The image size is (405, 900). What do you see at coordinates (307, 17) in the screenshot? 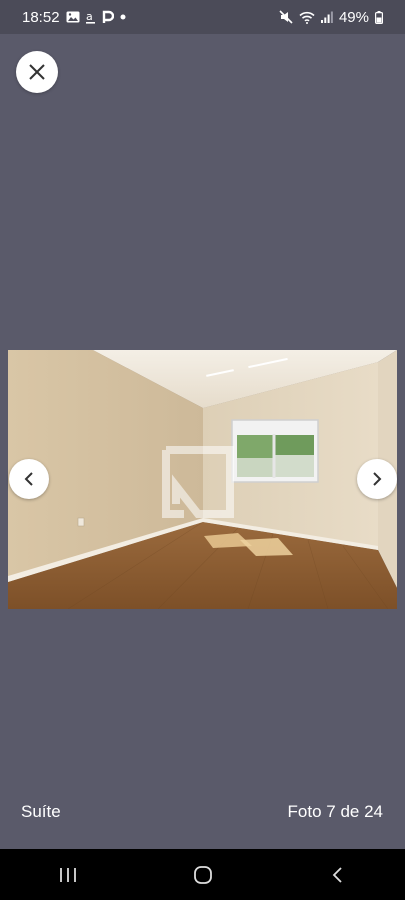
I see `wifi-icon` at bounding box center [307, 17].